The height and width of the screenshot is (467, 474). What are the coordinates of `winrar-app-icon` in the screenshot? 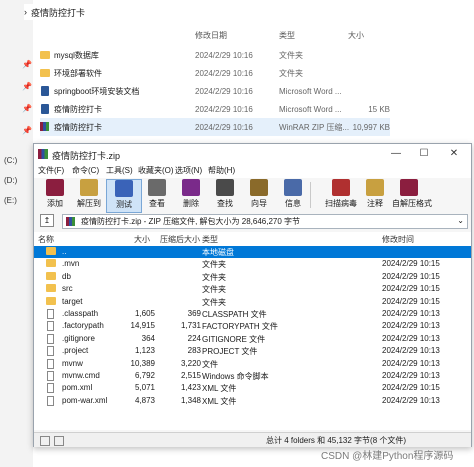 It's located at (43, 154).